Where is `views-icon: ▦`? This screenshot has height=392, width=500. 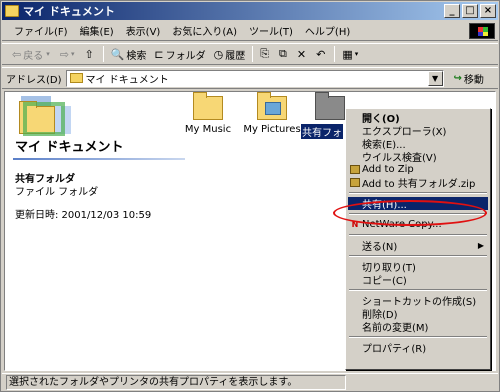 views-icon: ▦ is located at coordinates (347, 54).